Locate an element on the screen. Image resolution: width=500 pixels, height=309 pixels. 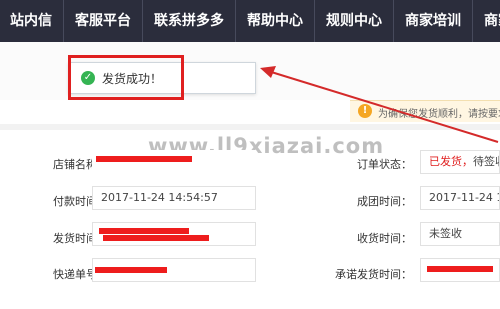
promise-time-field is located at coordinates (460, 270).